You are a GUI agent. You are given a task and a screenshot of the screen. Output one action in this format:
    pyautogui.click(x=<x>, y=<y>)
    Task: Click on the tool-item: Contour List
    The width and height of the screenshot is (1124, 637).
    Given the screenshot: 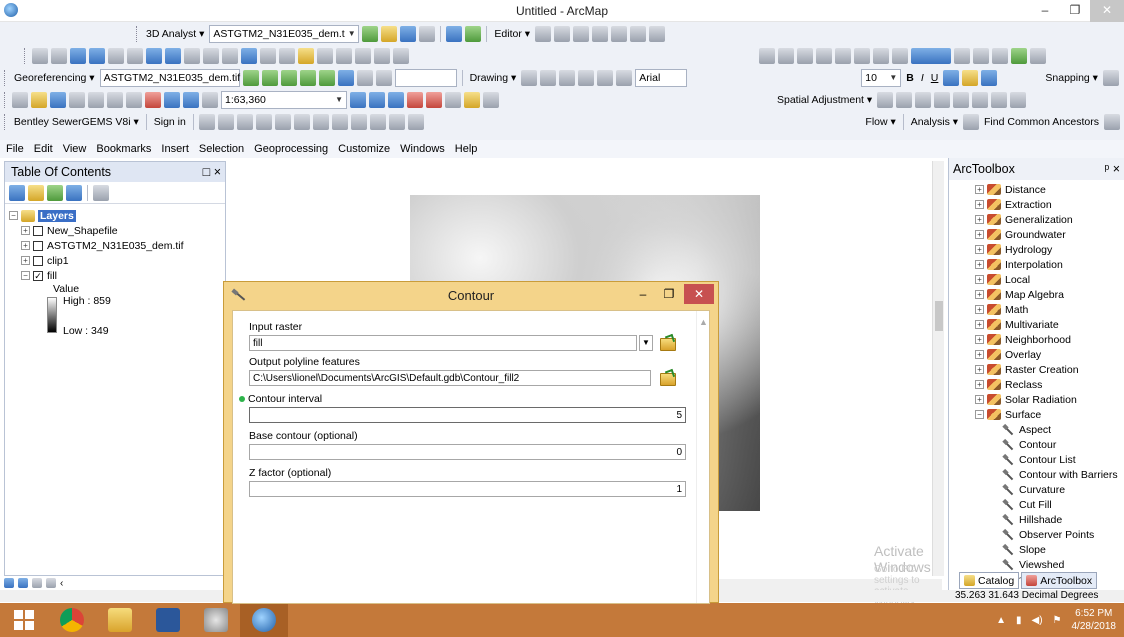 What is the action you would take?
    pyautogui.click(x=1036, y=459)
    